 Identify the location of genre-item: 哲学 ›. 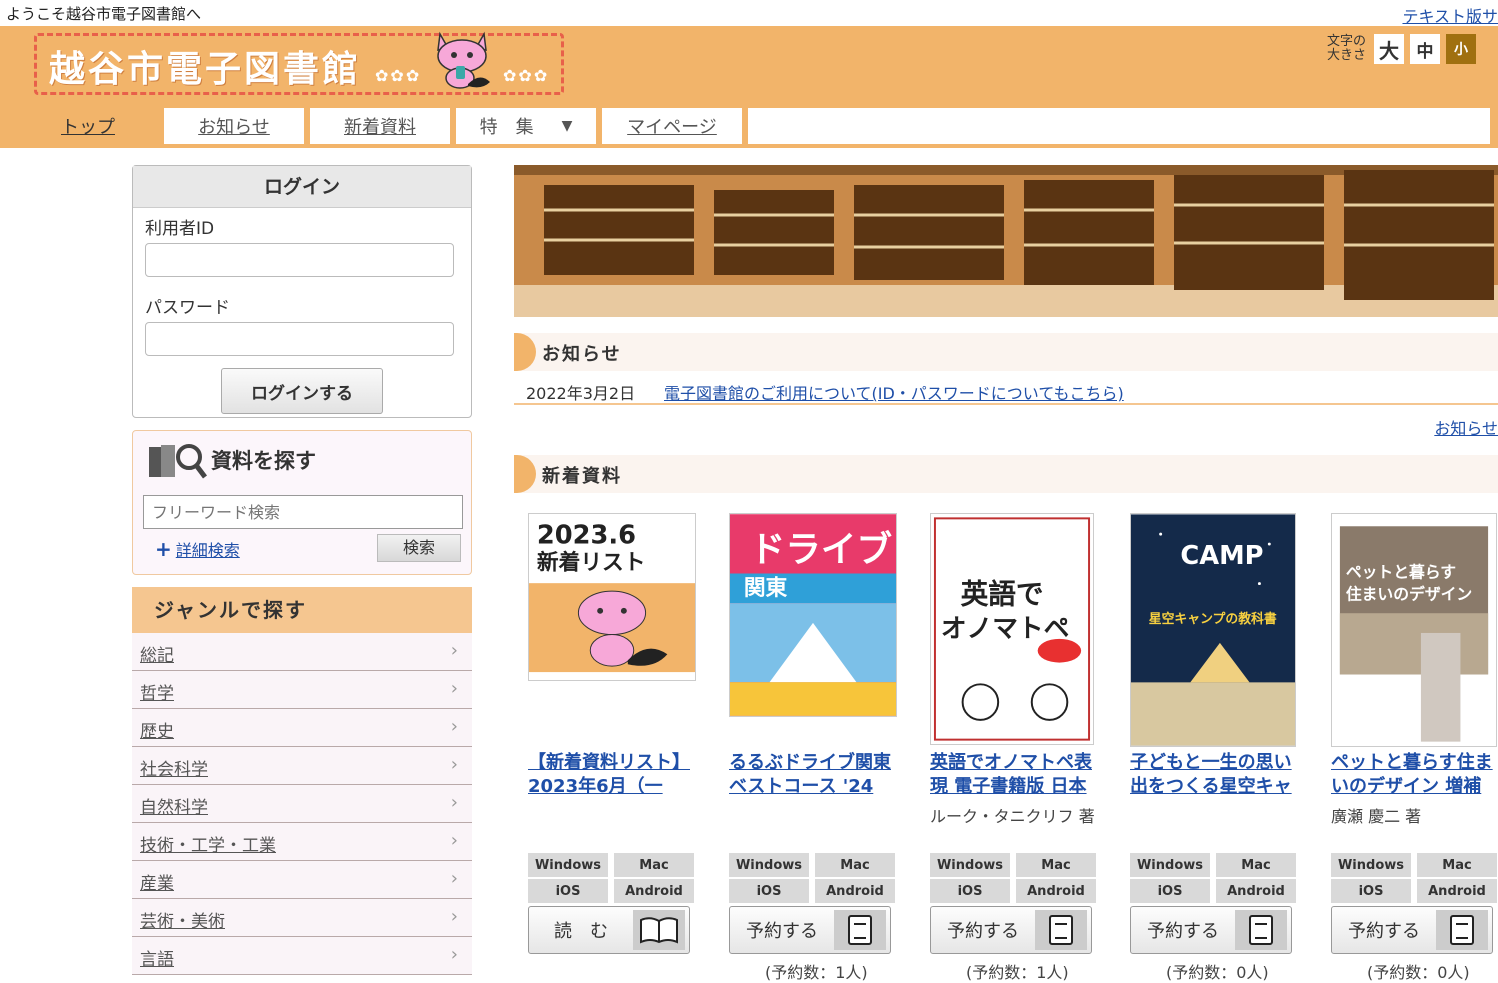
(302, 690).